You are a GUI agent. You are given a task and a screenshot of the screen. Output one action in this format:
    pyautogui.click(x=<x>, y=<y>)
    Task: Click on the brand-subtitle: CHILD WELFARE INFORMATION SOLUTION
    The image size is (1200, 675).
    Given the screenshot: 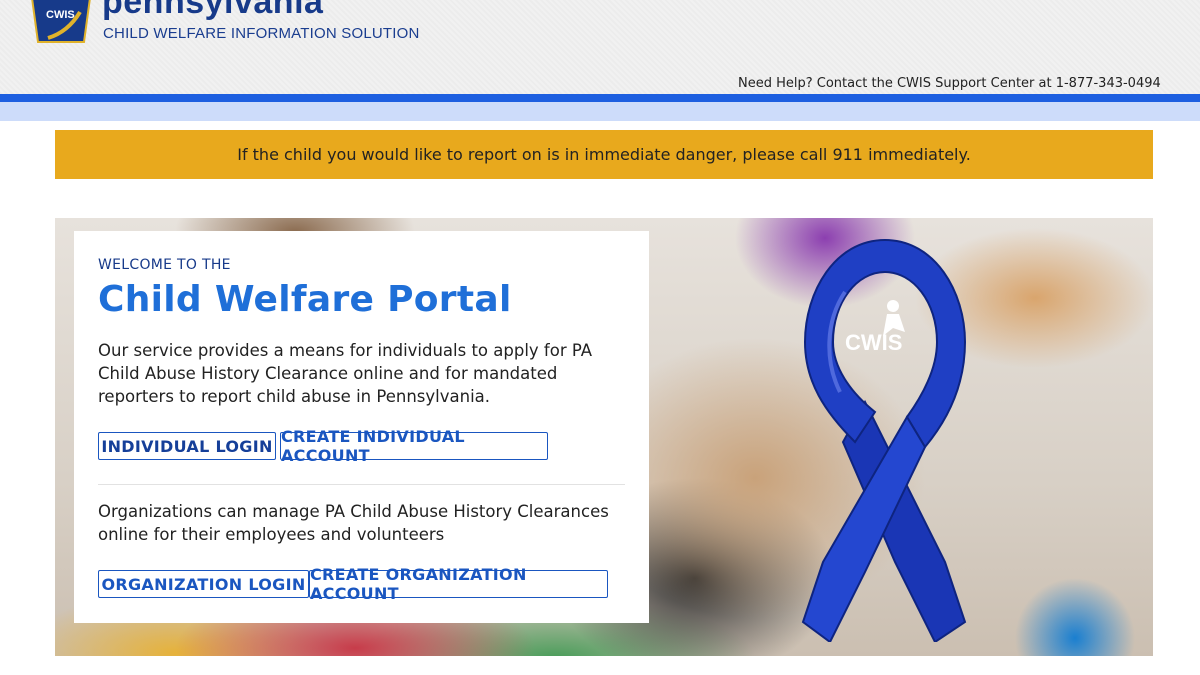 What is the action you would take?
    pyautogui.click(x=261, y=33)
    